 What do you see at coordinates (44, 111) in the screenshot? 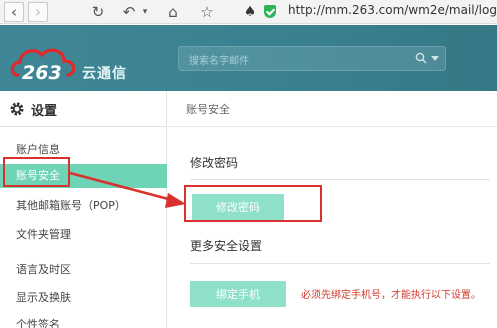
I see `settings-title: 设置` at bounding box center [44, 111].